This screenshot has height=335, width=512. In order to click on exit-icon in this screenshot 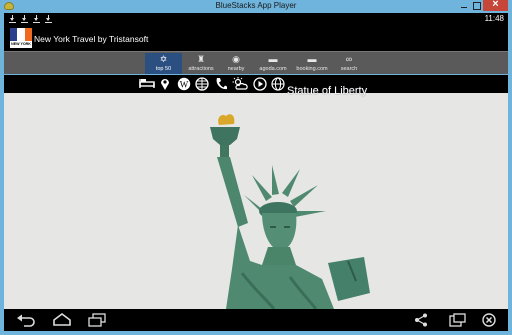, I will do `click(490, 320)`.